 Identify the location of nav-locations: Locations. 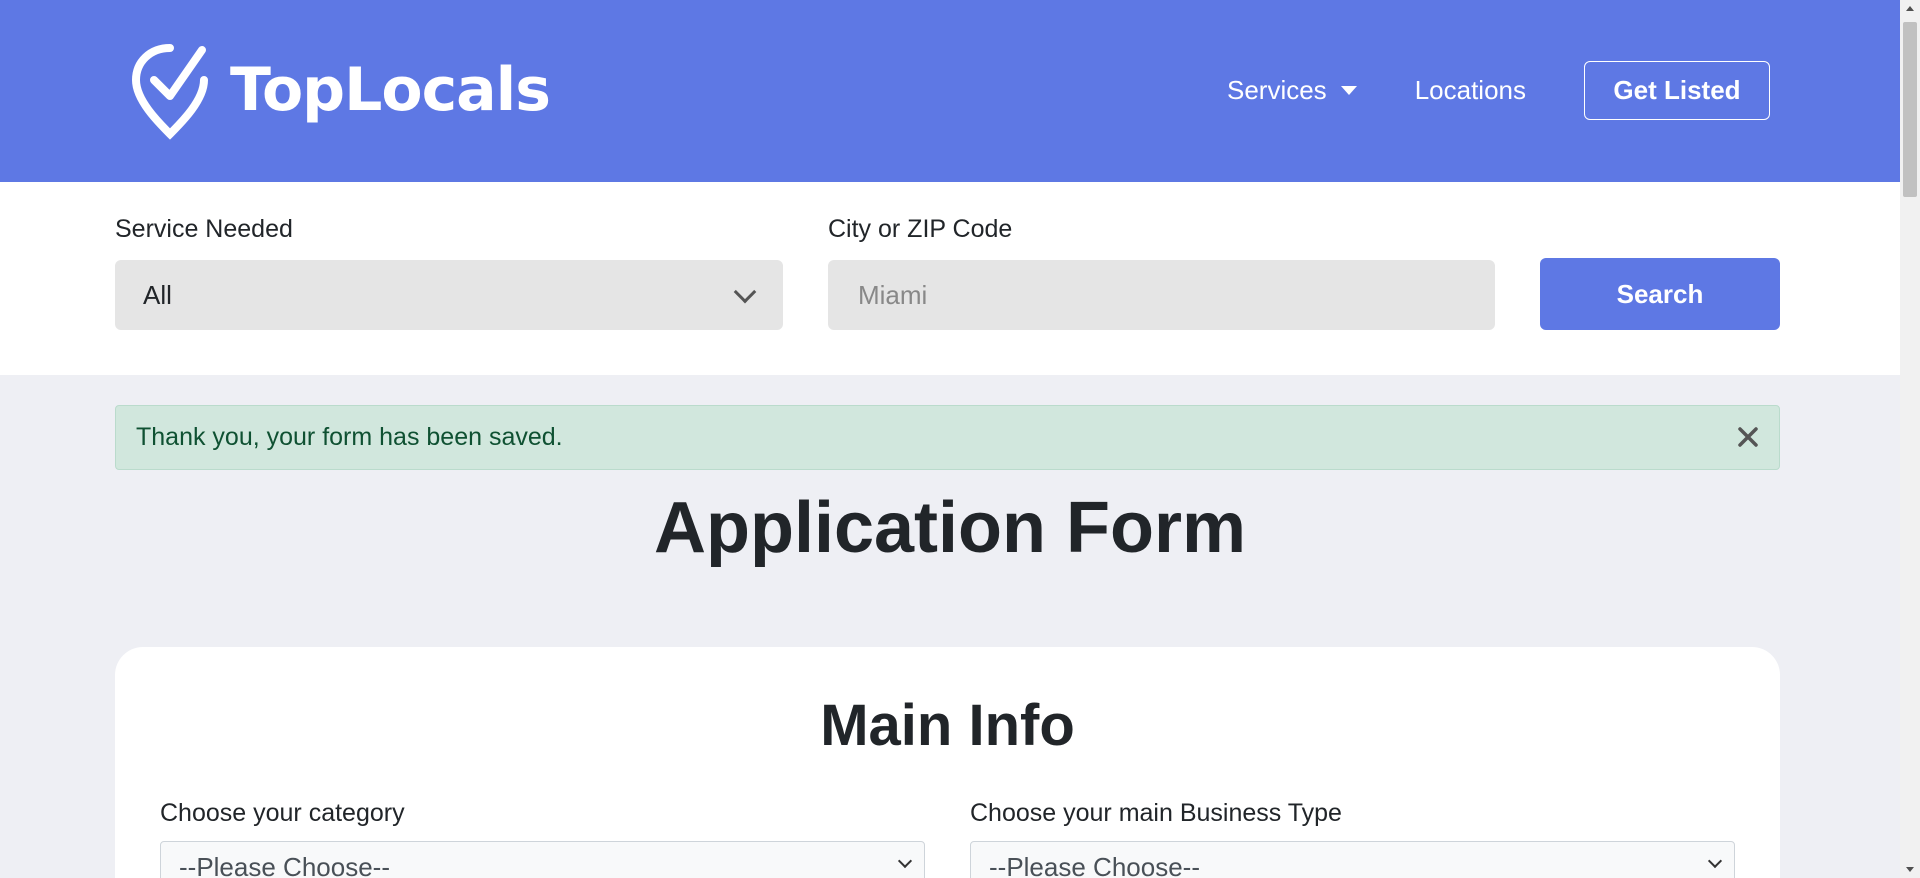
(1470, 90).